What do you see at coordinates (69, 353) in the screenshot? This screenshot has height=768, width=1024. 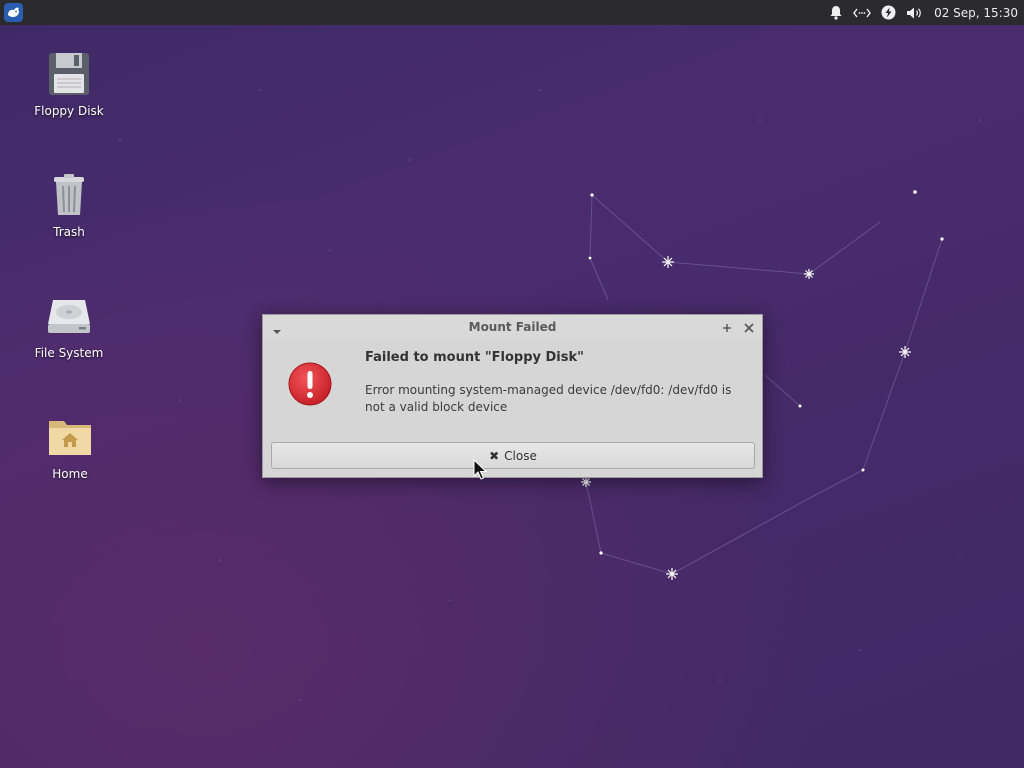 I see `desktop-icon-label: File System` at bounding box center [69, 353].